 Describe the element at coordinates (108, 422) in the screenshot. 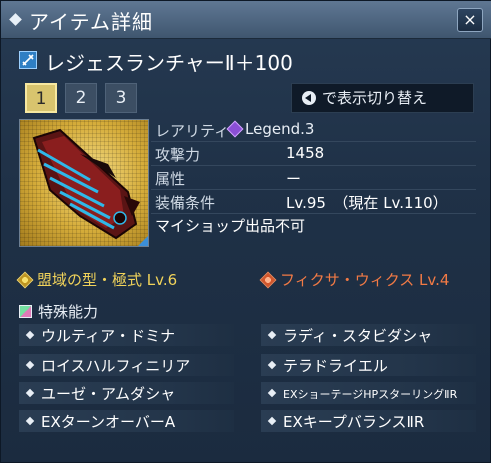

I see `special-ability-text: EXターンオーバーA` at that location.